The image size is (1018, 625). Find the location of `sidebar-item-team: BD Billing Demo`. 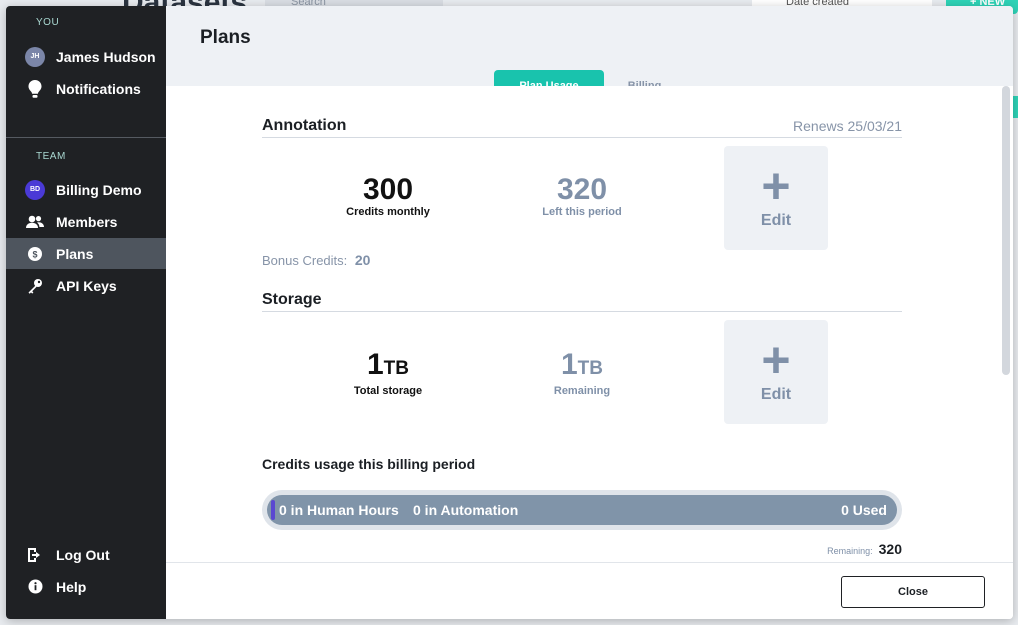

sidebar-item-team: BD Billing Demo is located at coordinates (86, 189).